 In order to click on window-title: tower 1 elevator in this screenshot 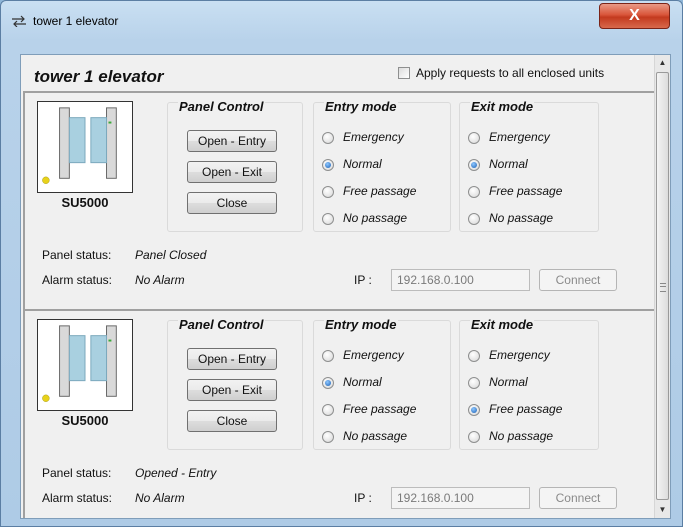, I will do `click(76, 21)`.